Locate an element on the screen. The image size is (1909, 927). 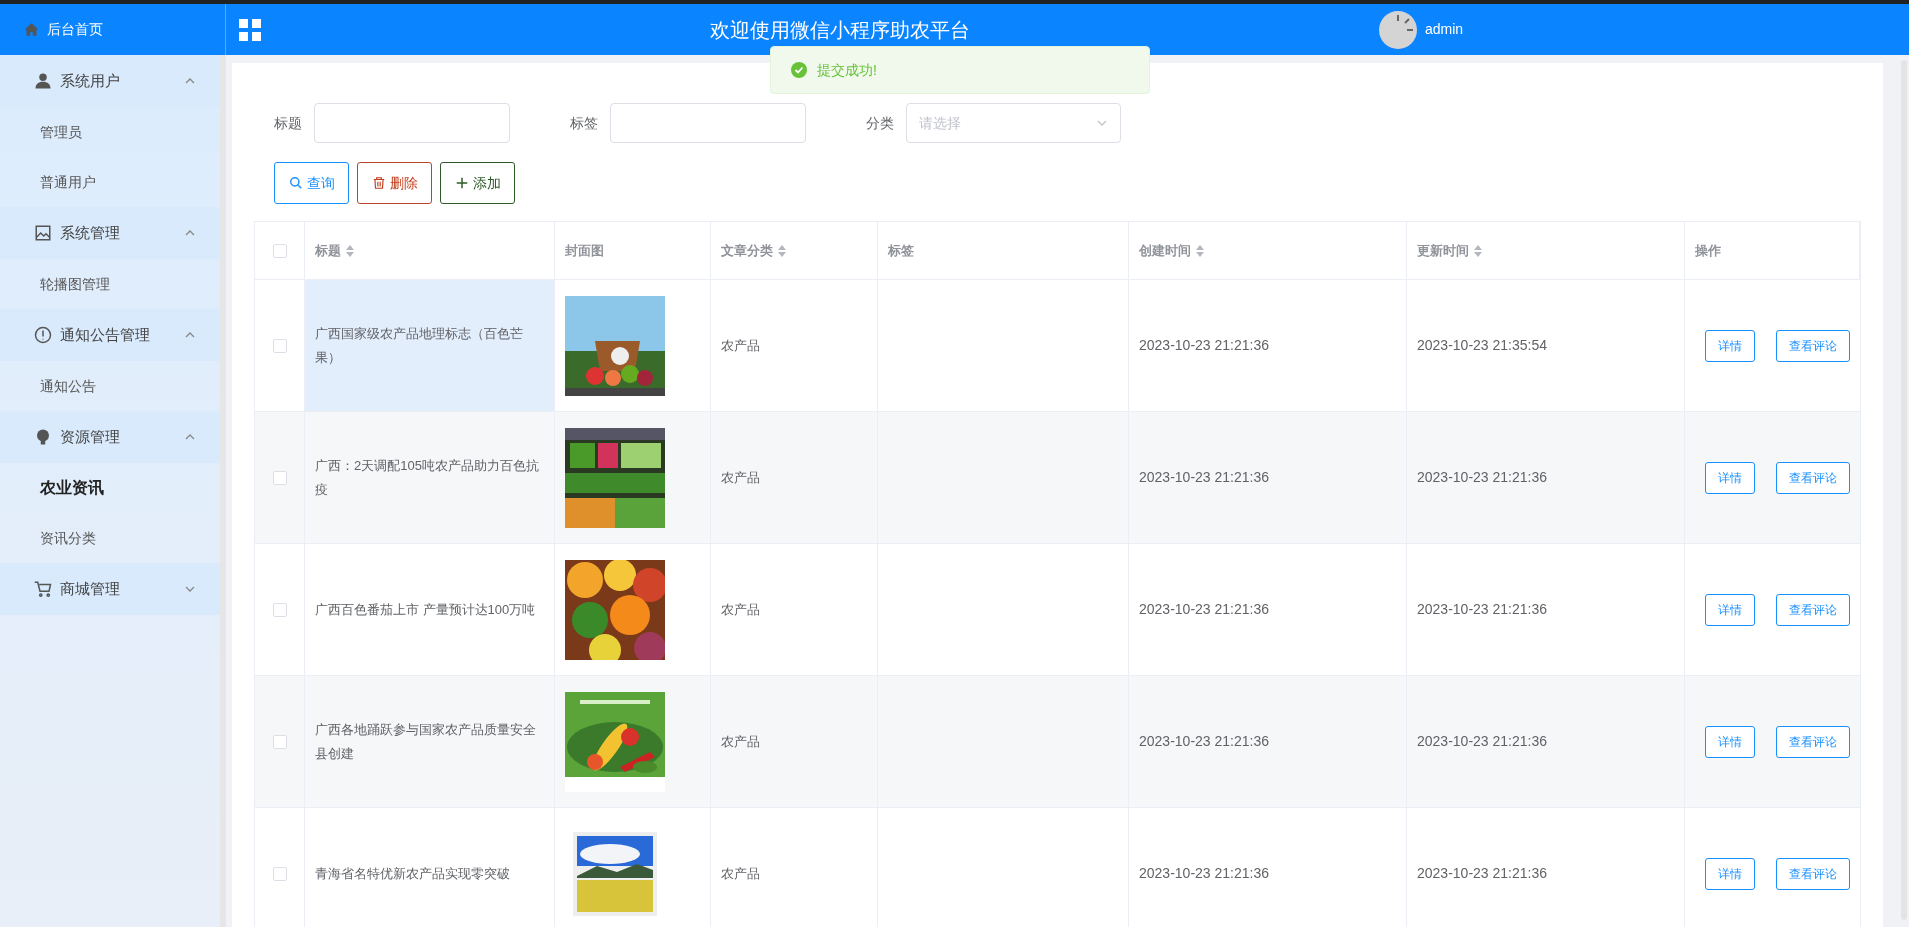
app-title: 欢迎使用微信小程序助农平台 is located at coordinates (840, 30).